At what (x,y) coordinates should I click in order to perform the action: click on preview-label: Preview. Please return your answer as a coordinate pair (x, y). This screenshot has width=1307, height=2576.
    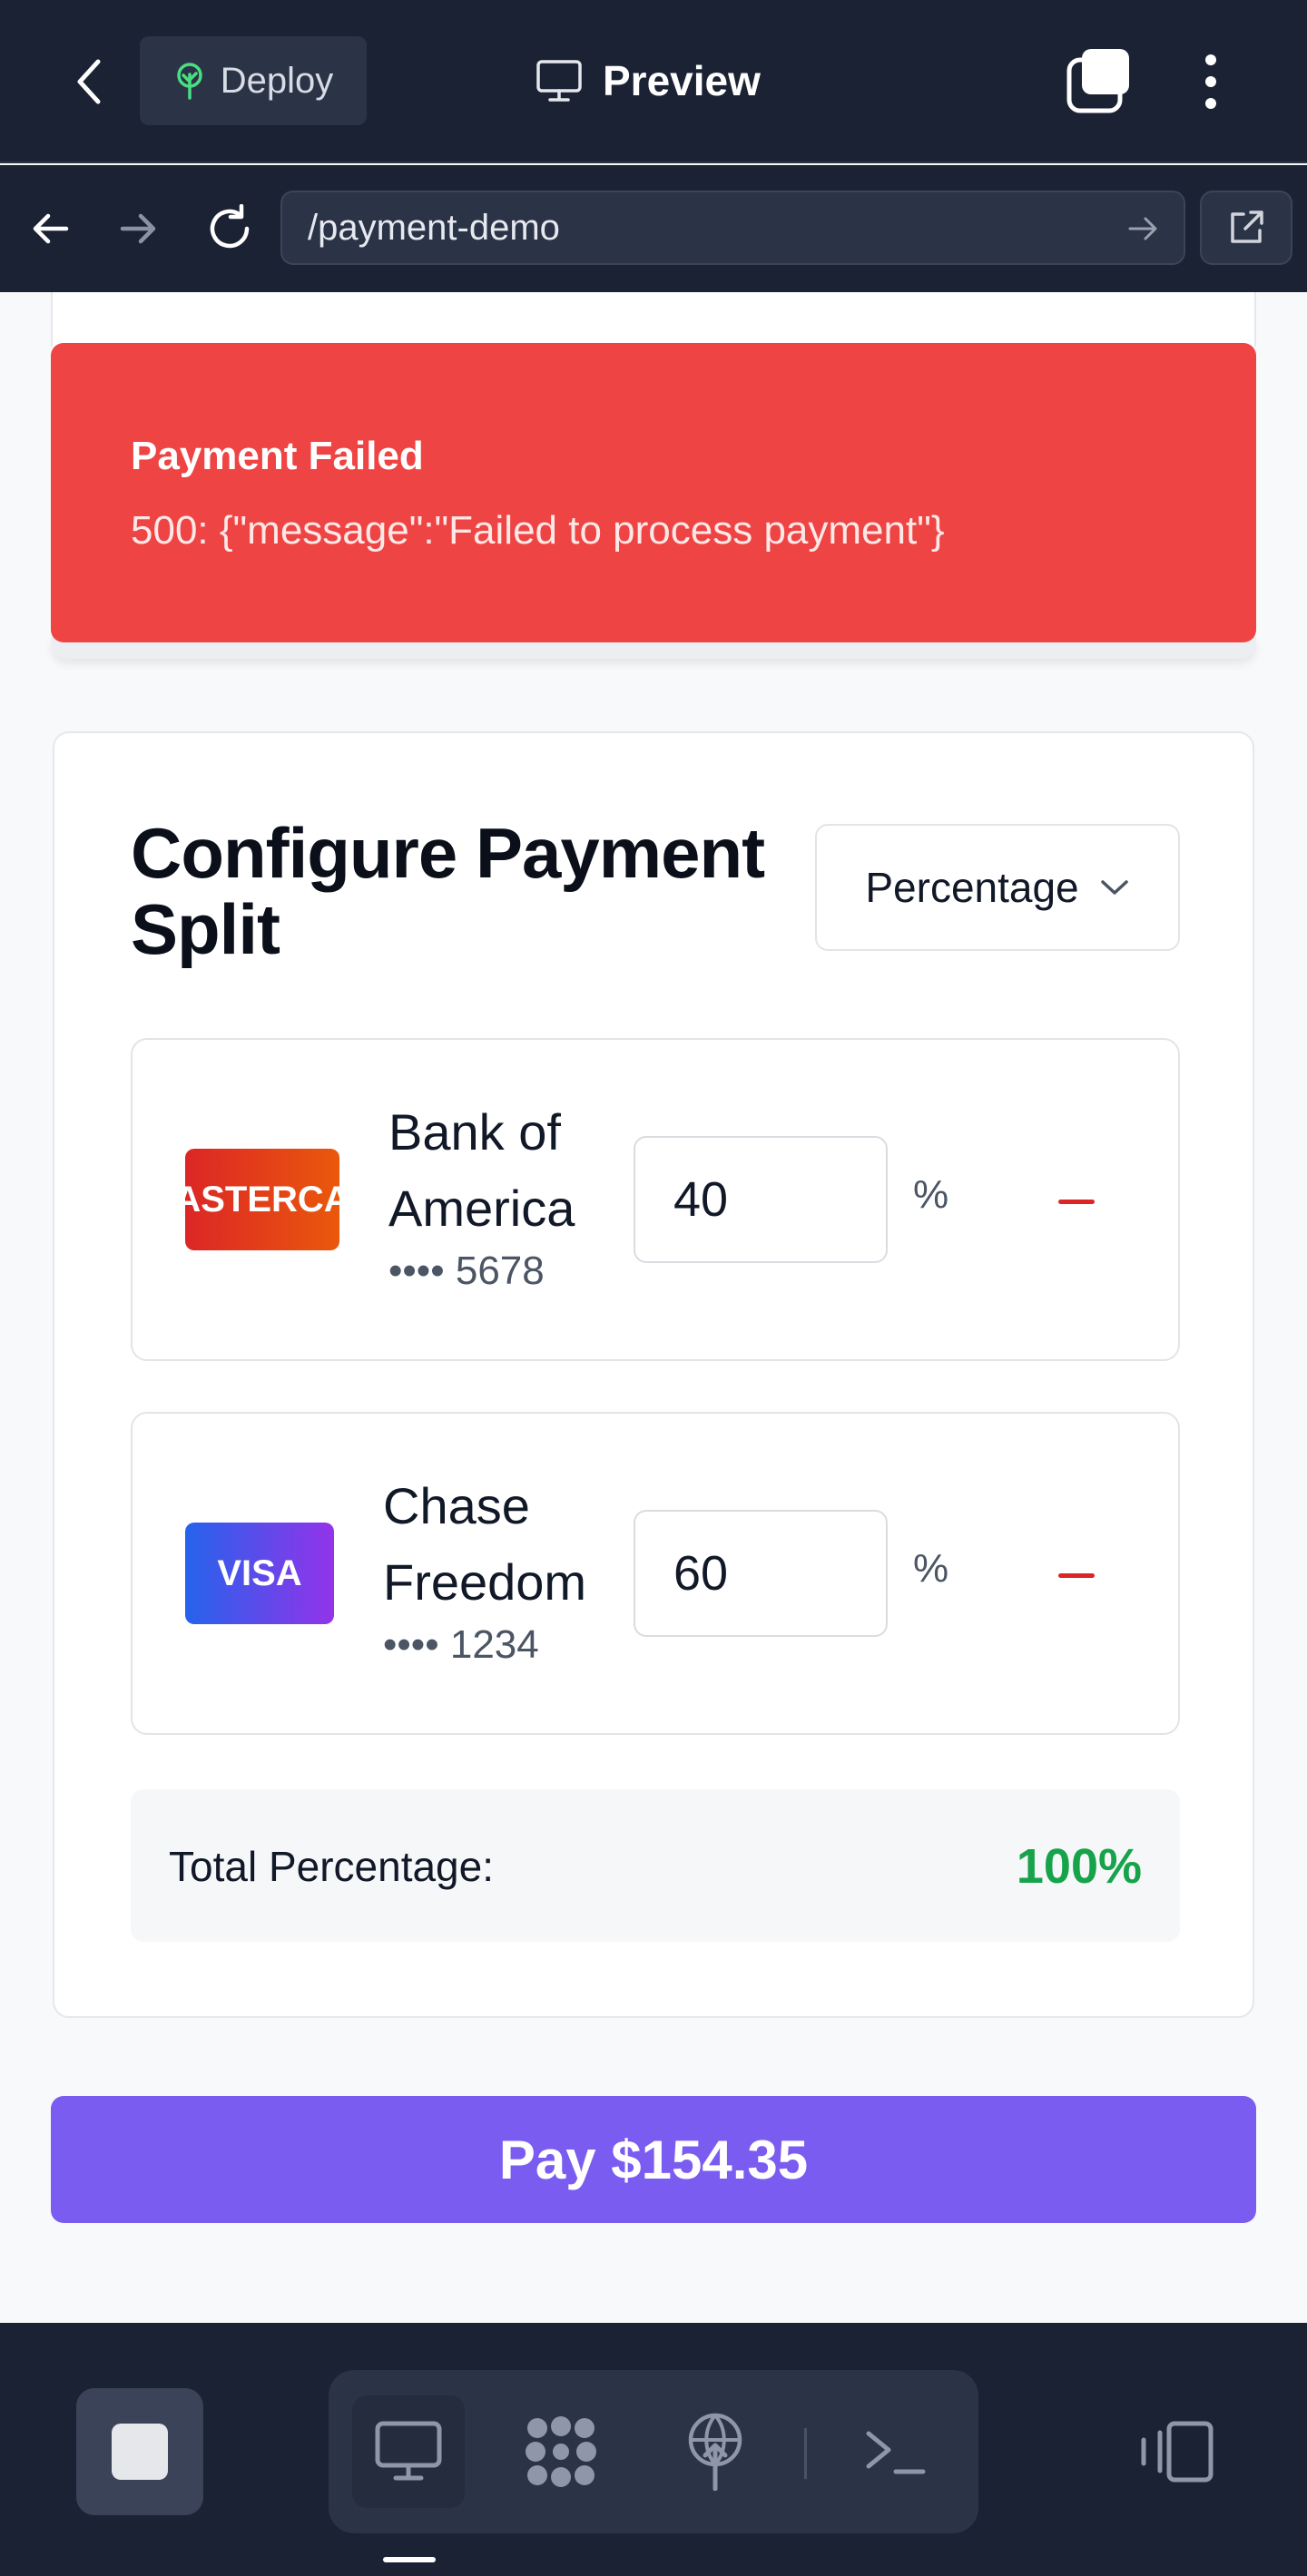
    Looking at the image, I should click on (682, 80).